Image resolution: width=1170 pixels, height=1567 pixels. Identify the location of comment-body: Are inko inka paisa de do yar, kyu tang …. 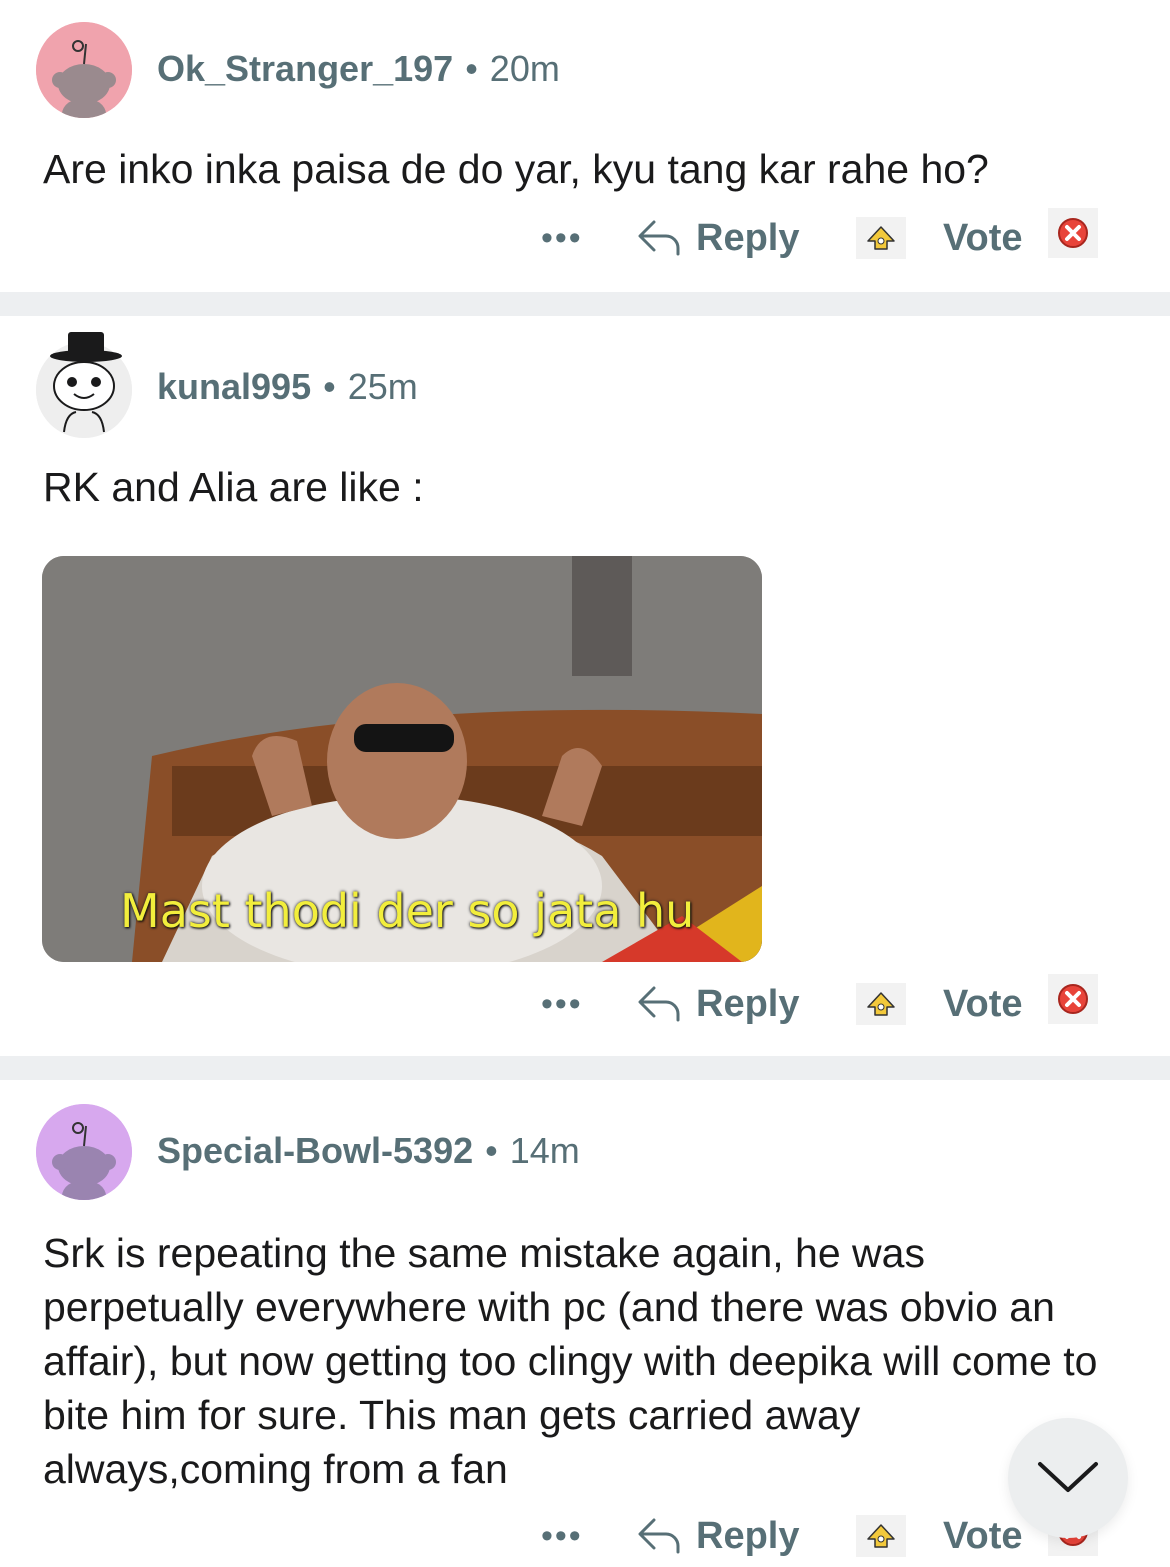
(516, 169).